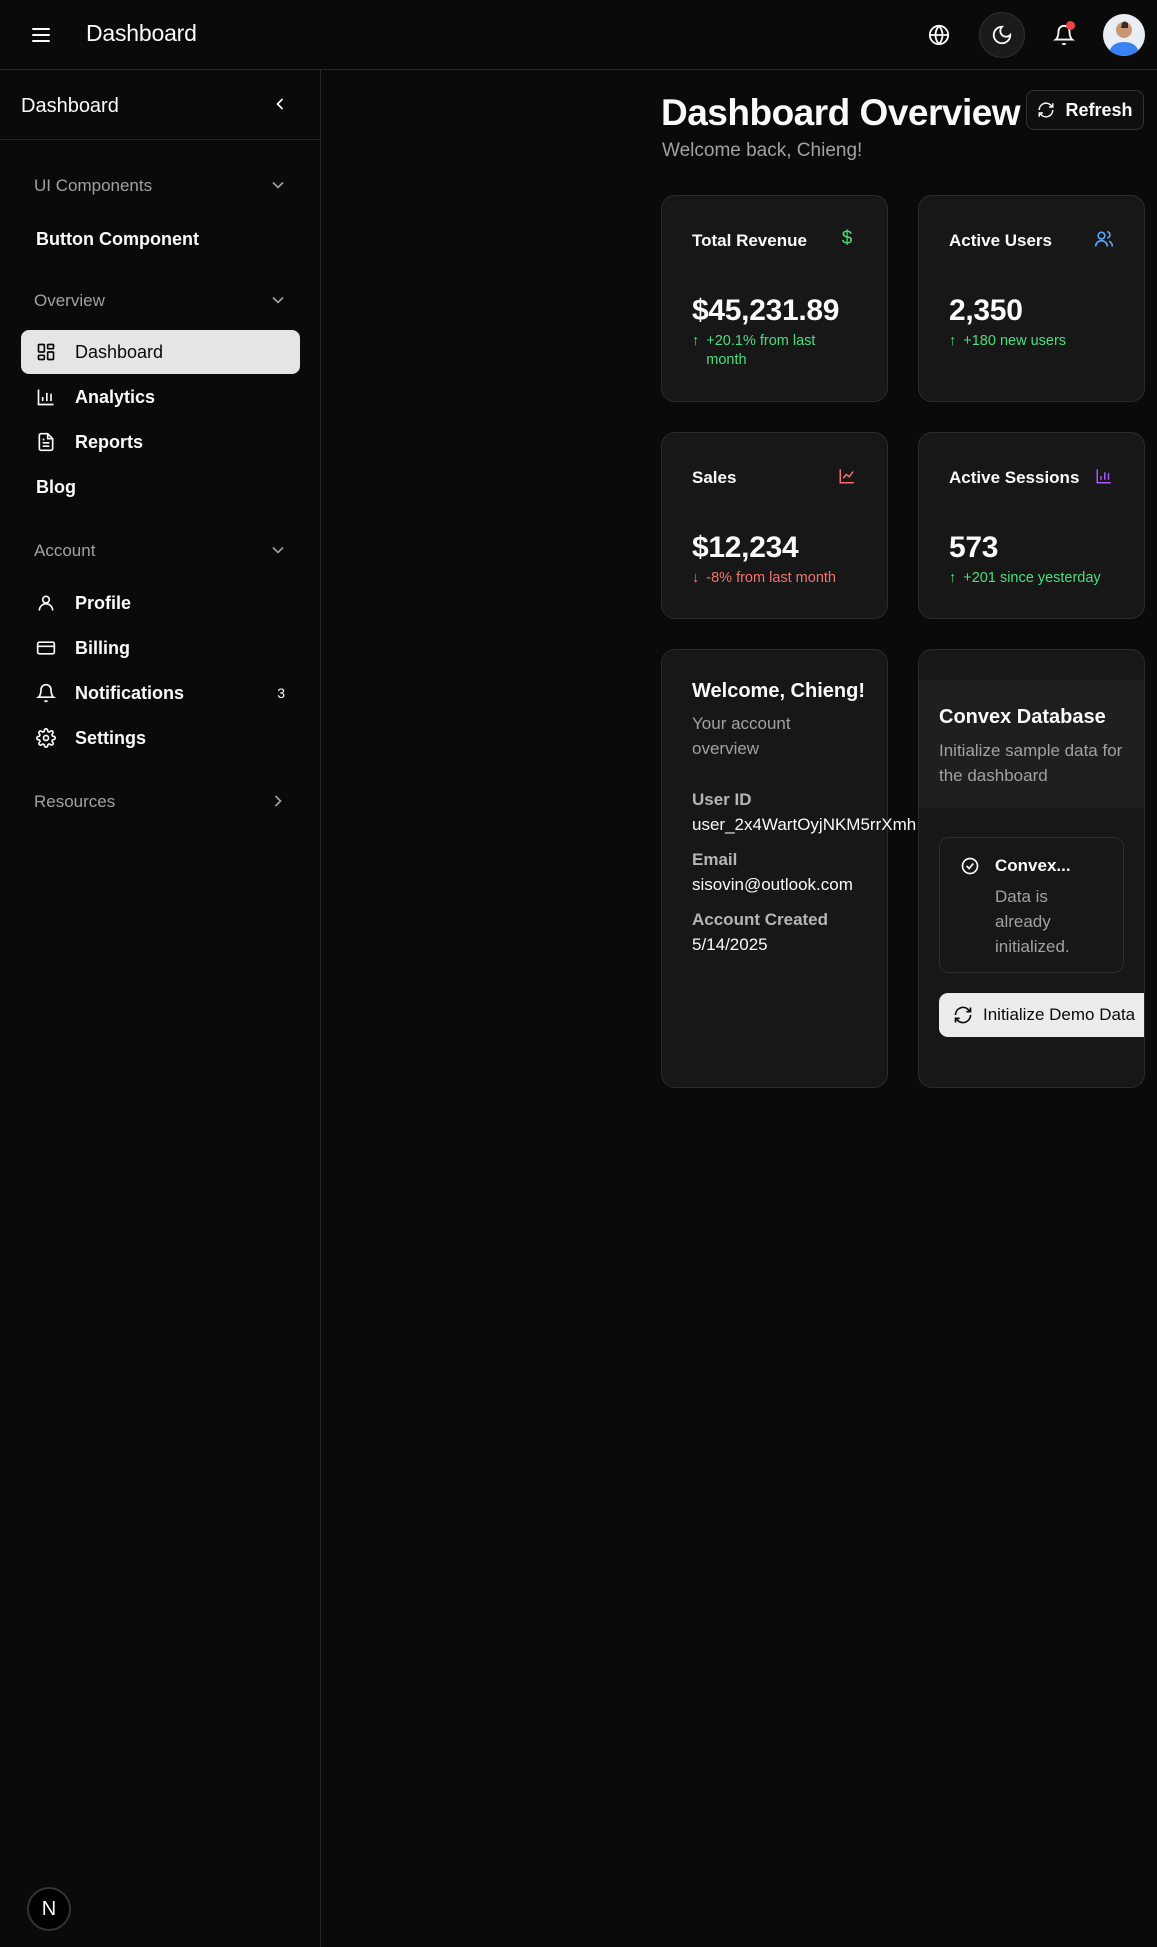  Describe the element at coordinates (111, 737) in the screenshot. I see `sidebar-item-label: Settings` at that location.